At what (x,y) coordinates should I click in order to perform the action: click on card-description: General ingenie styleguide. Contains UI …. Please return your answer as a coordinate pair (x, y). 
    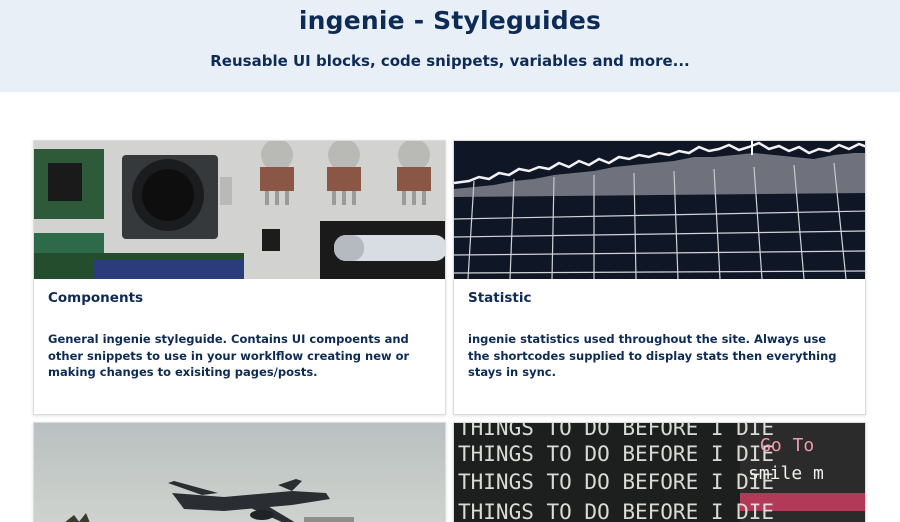
    Looking at the image, I should click on (229, 355).